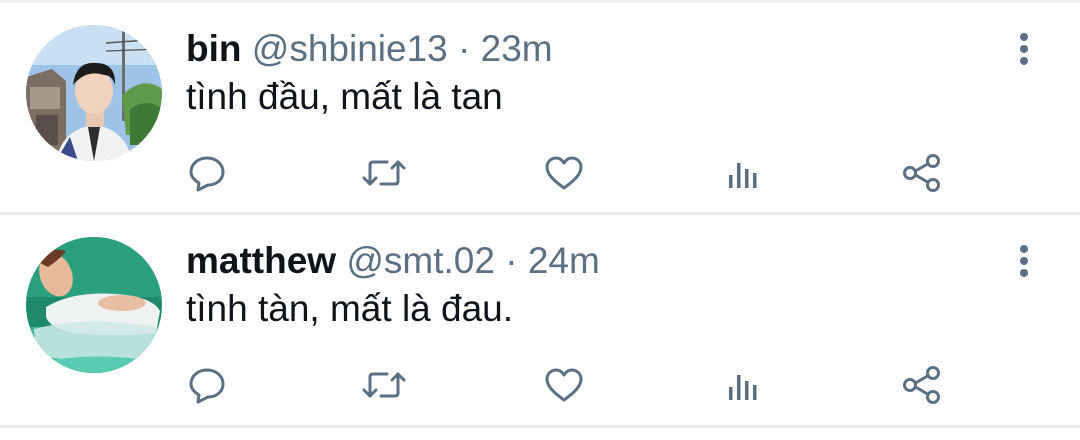  Describe the element at coordinates (564, 260) in the screenshot. I see `timestamp: 24m` at that location.